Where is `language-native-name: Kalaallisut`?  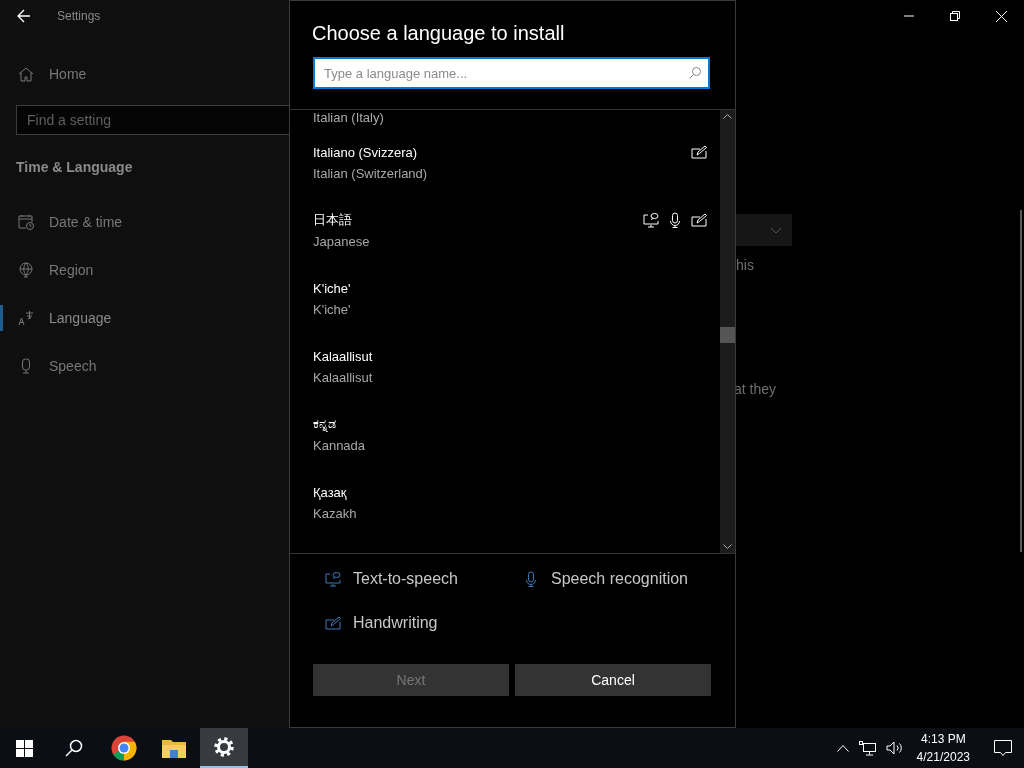
language-native-name: Kalaallisut is located at coordinates (343, 356).